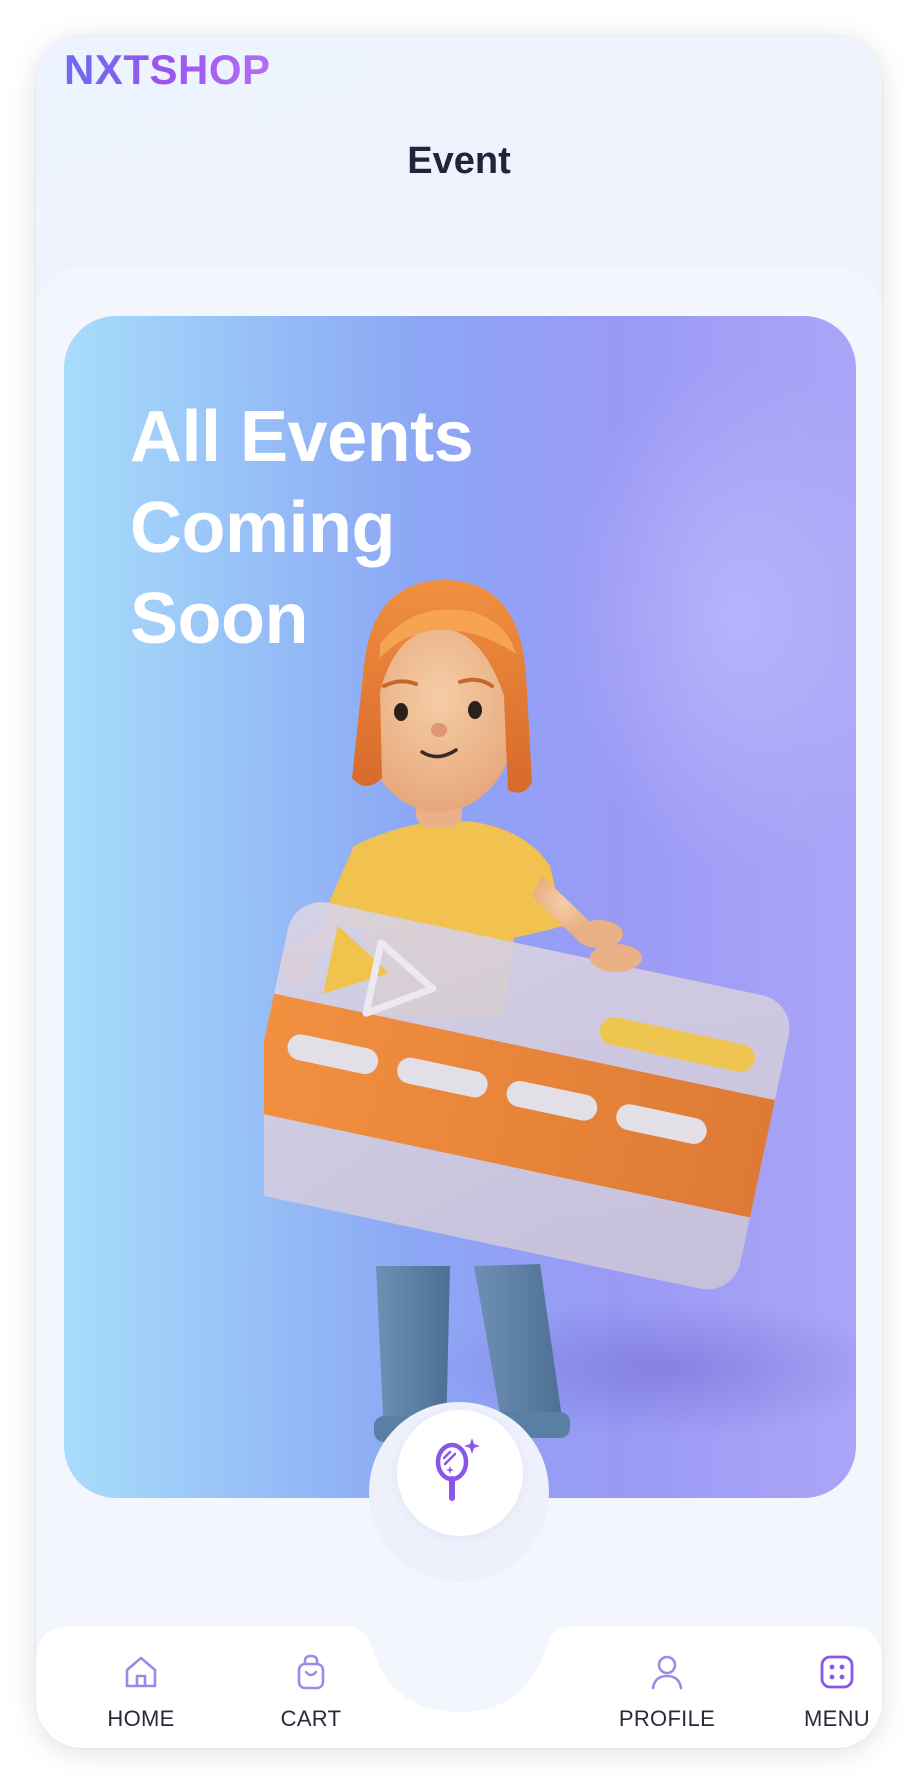 This screenshot has height=1784, width=918. What do you see at coordinates (827, 1692) in the screenshot?
I see `nav-item-menu: MENU` at bounding box center [827, 1692].